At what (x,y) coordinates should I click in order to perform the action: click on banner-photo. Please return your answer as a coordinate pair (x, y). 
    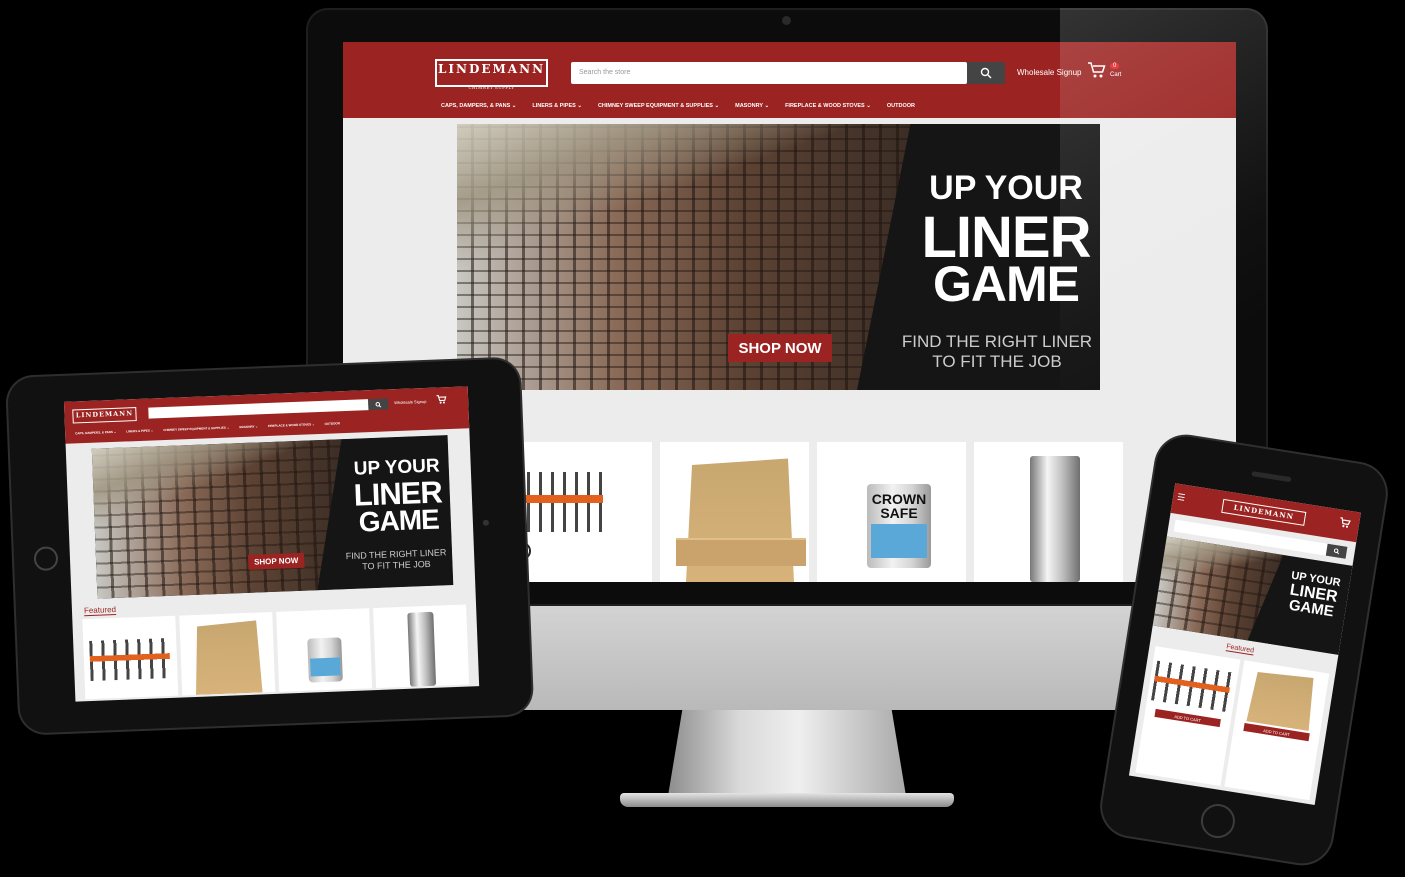
    Looking at the image, I should click on (684, 257).